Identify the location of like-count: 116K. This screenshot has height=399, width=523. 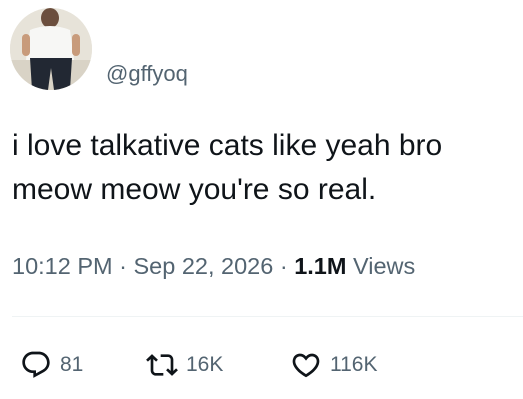
(354, 364).